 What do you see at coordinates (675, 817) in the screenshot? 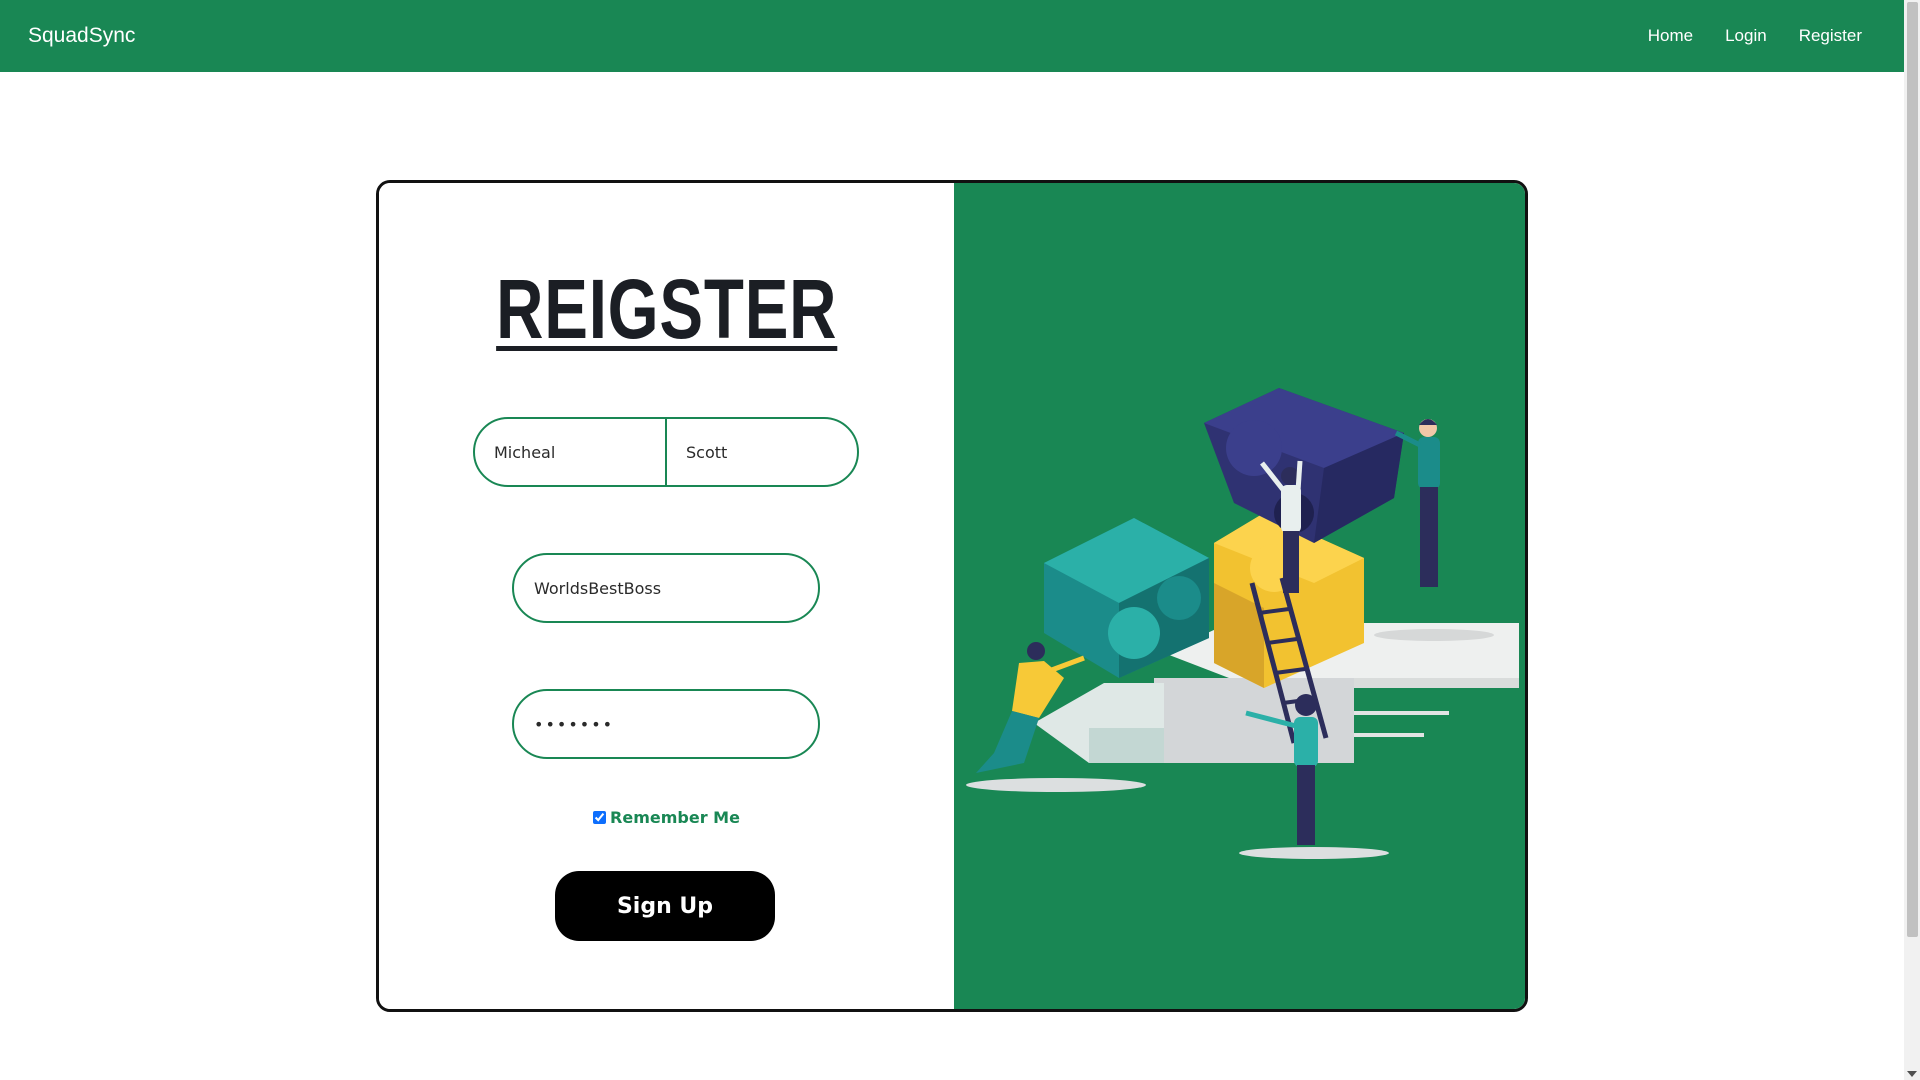
I see `remember-me-label: Remember Me` at bounding box center [675, 817].